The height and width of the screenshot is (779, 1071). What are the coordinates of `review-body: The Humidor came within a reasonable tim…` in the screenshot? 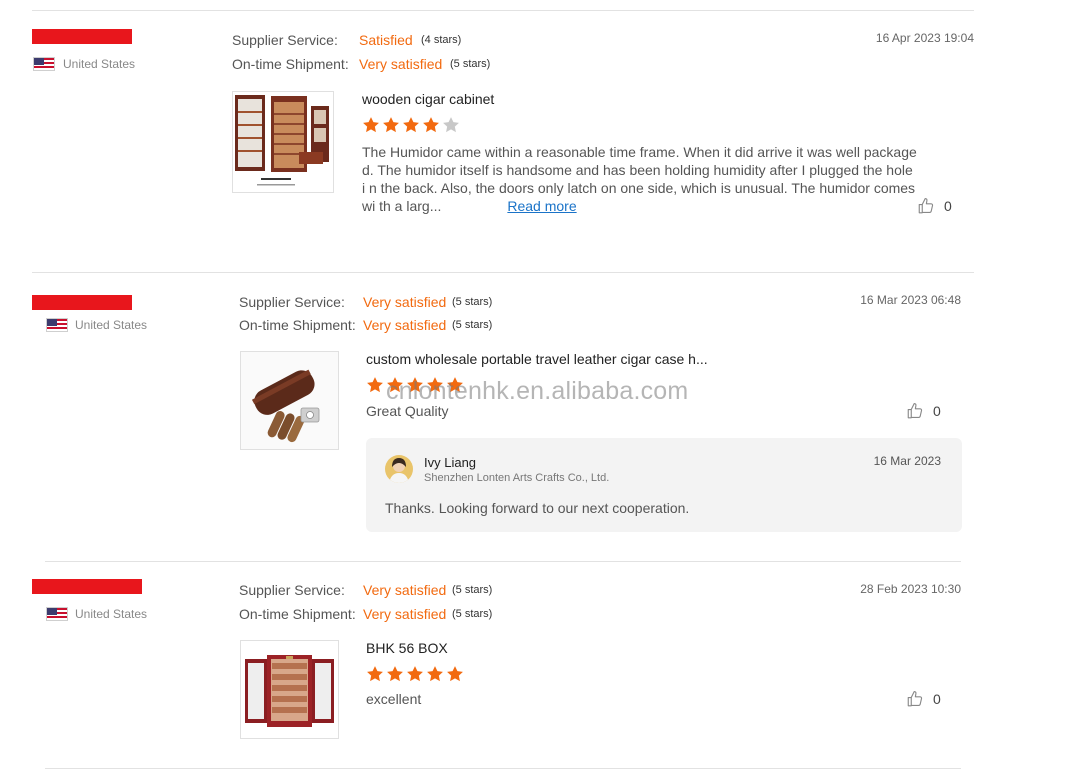 It's located at (639, 179).